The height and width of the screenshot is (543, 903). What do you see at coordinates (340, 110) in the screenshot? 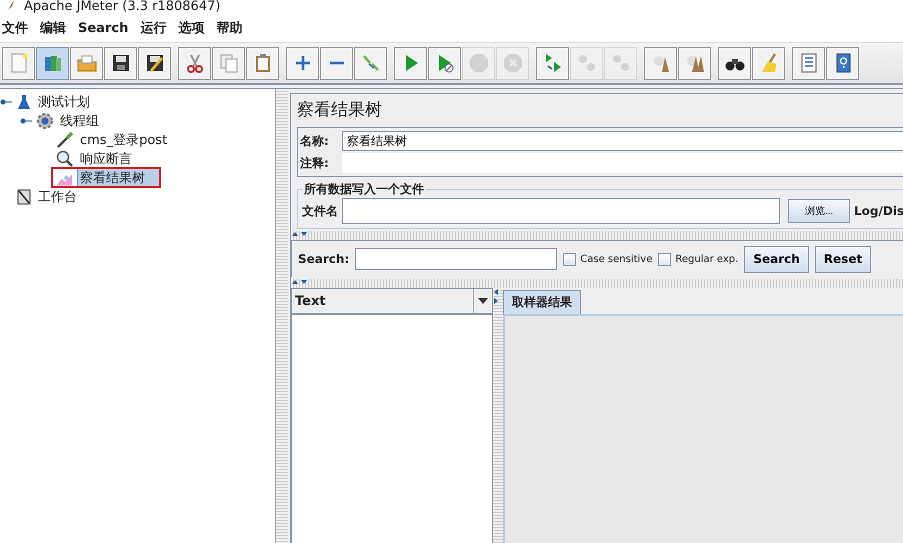
I see `panel-title: 察看结果树` at bounding box center [340, 110].